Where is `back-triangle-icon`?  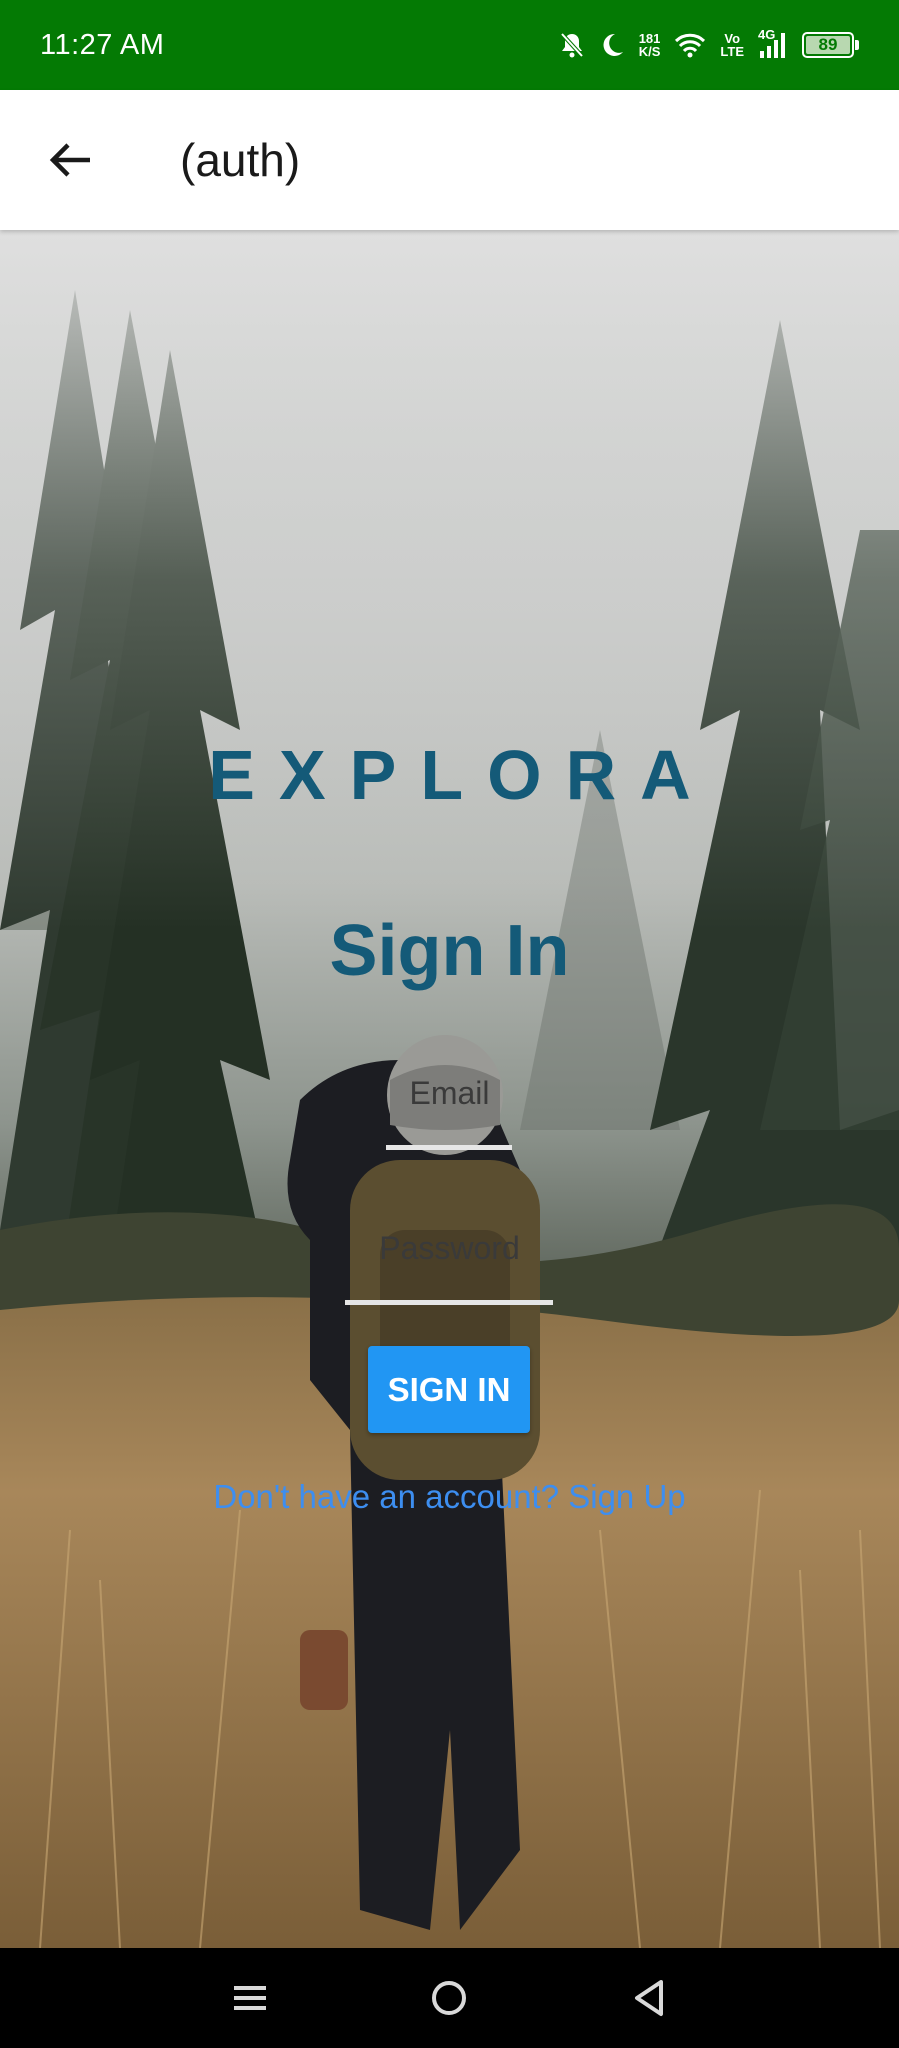
back-triangle-icon is located at coordinates (649, 1998).